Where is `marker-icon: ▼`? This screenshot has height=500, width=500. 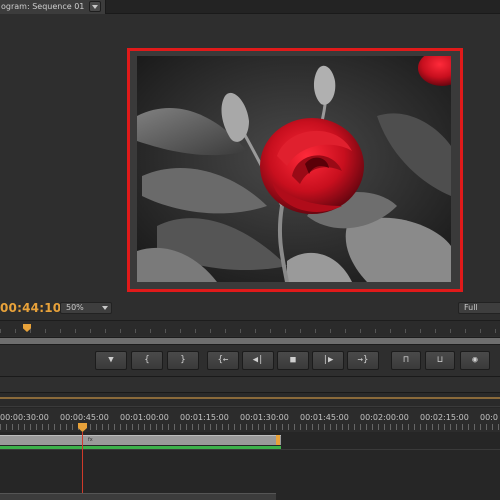
marker-icon: ▼ is located at coordinates (111, 360).